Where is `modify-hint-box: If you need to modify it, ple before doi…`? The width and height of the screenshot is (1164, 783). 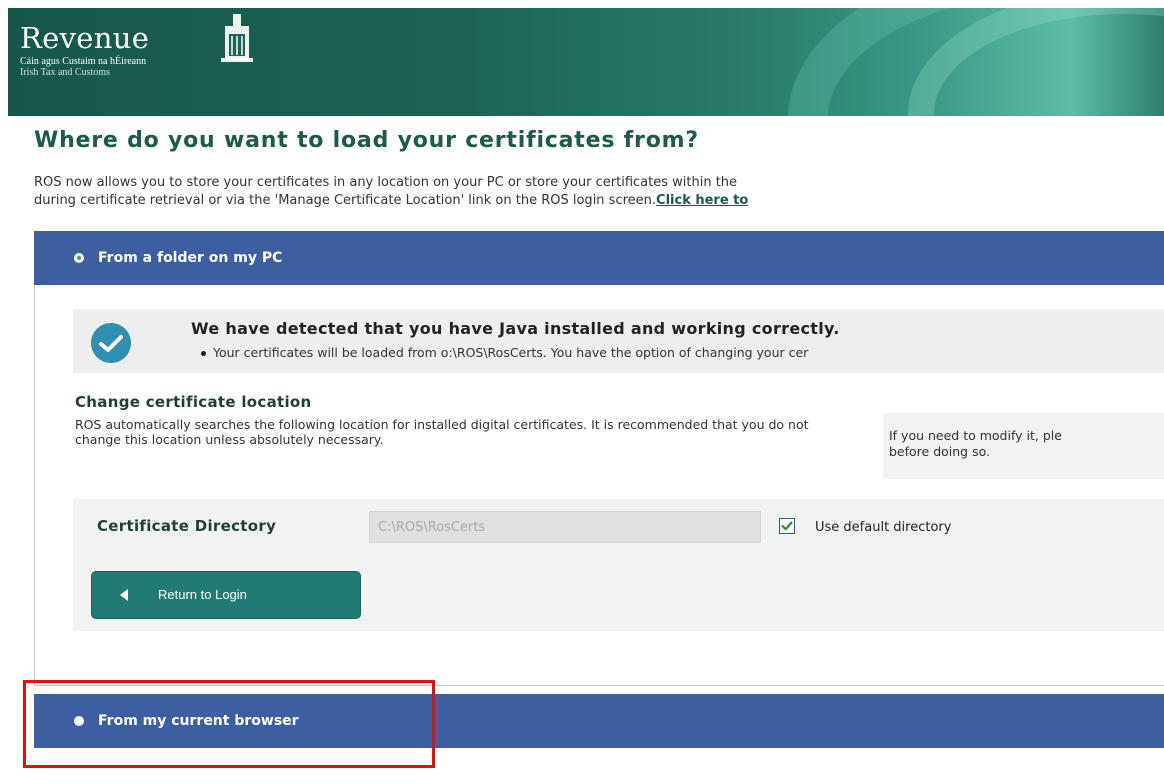 modify-hint-box: If you need to modify it, ple before doi… is located at coordinates (1023, 446).